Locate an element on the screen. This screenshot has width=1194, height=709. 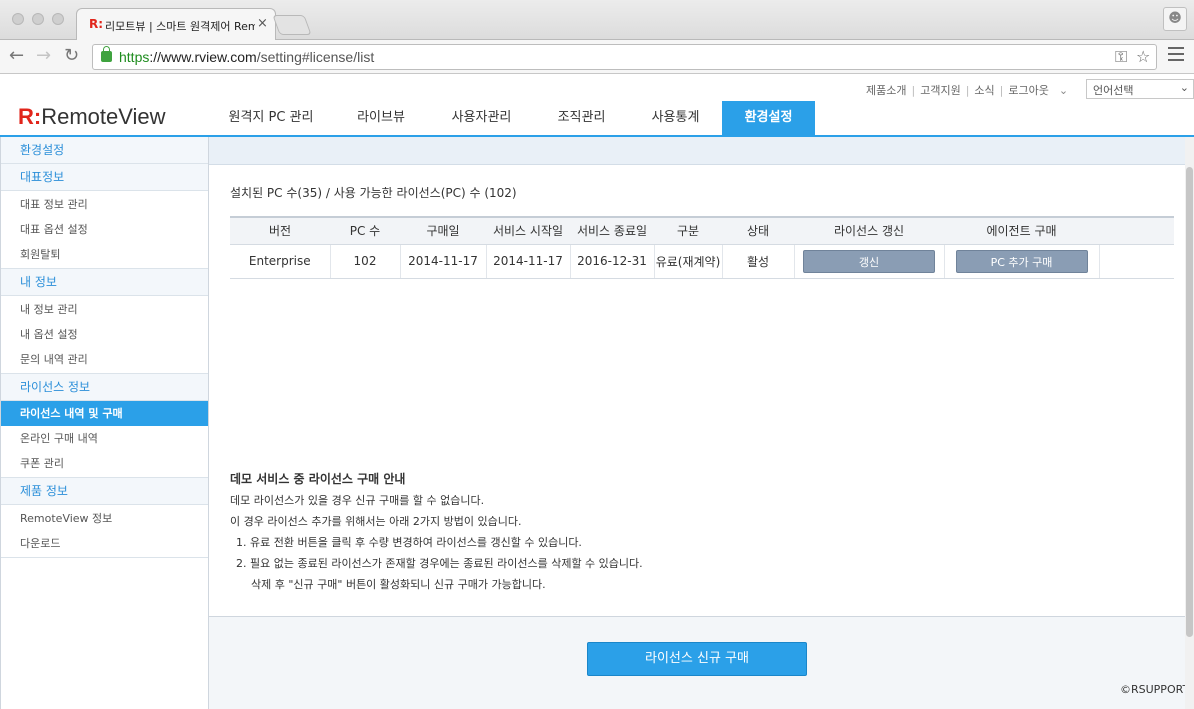
minimize-window-button is located at coordinates (38, 19).